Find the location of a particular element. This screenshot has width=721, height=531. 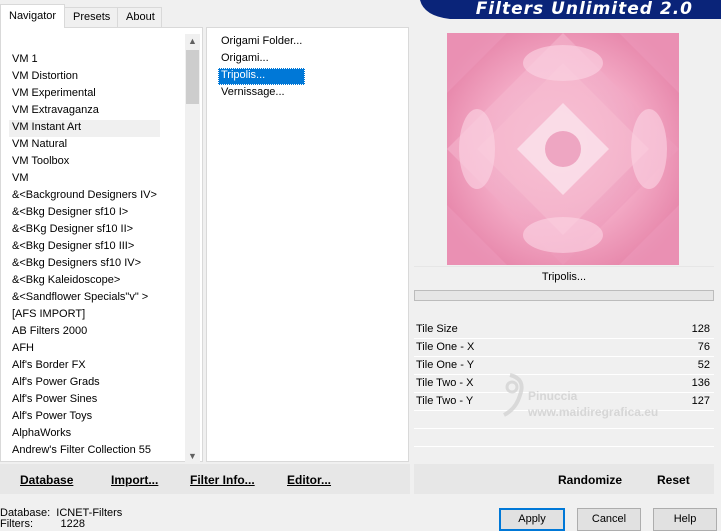

param-tile-one-y: Tile One - Y 52 is located at coordinates (564, 366).